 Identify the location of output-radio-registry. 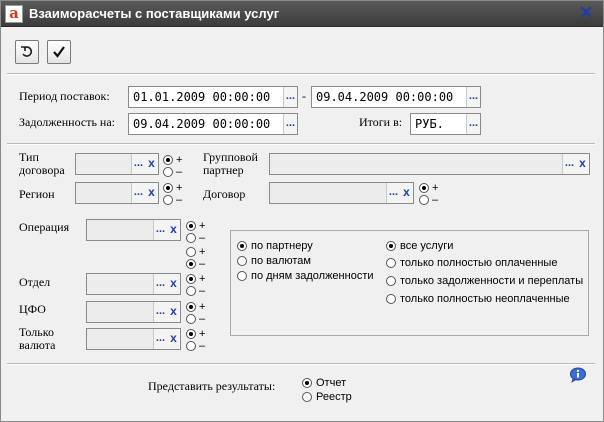
(307, 397).